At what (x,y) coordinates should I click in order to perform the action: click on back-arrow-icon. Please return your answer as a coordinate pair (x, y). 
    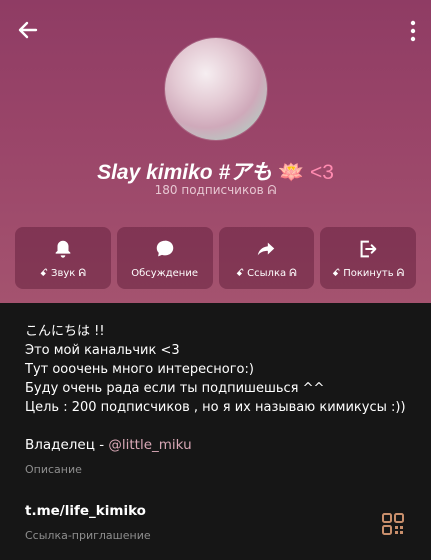
    Looking at the image, I should click on (28, 30).